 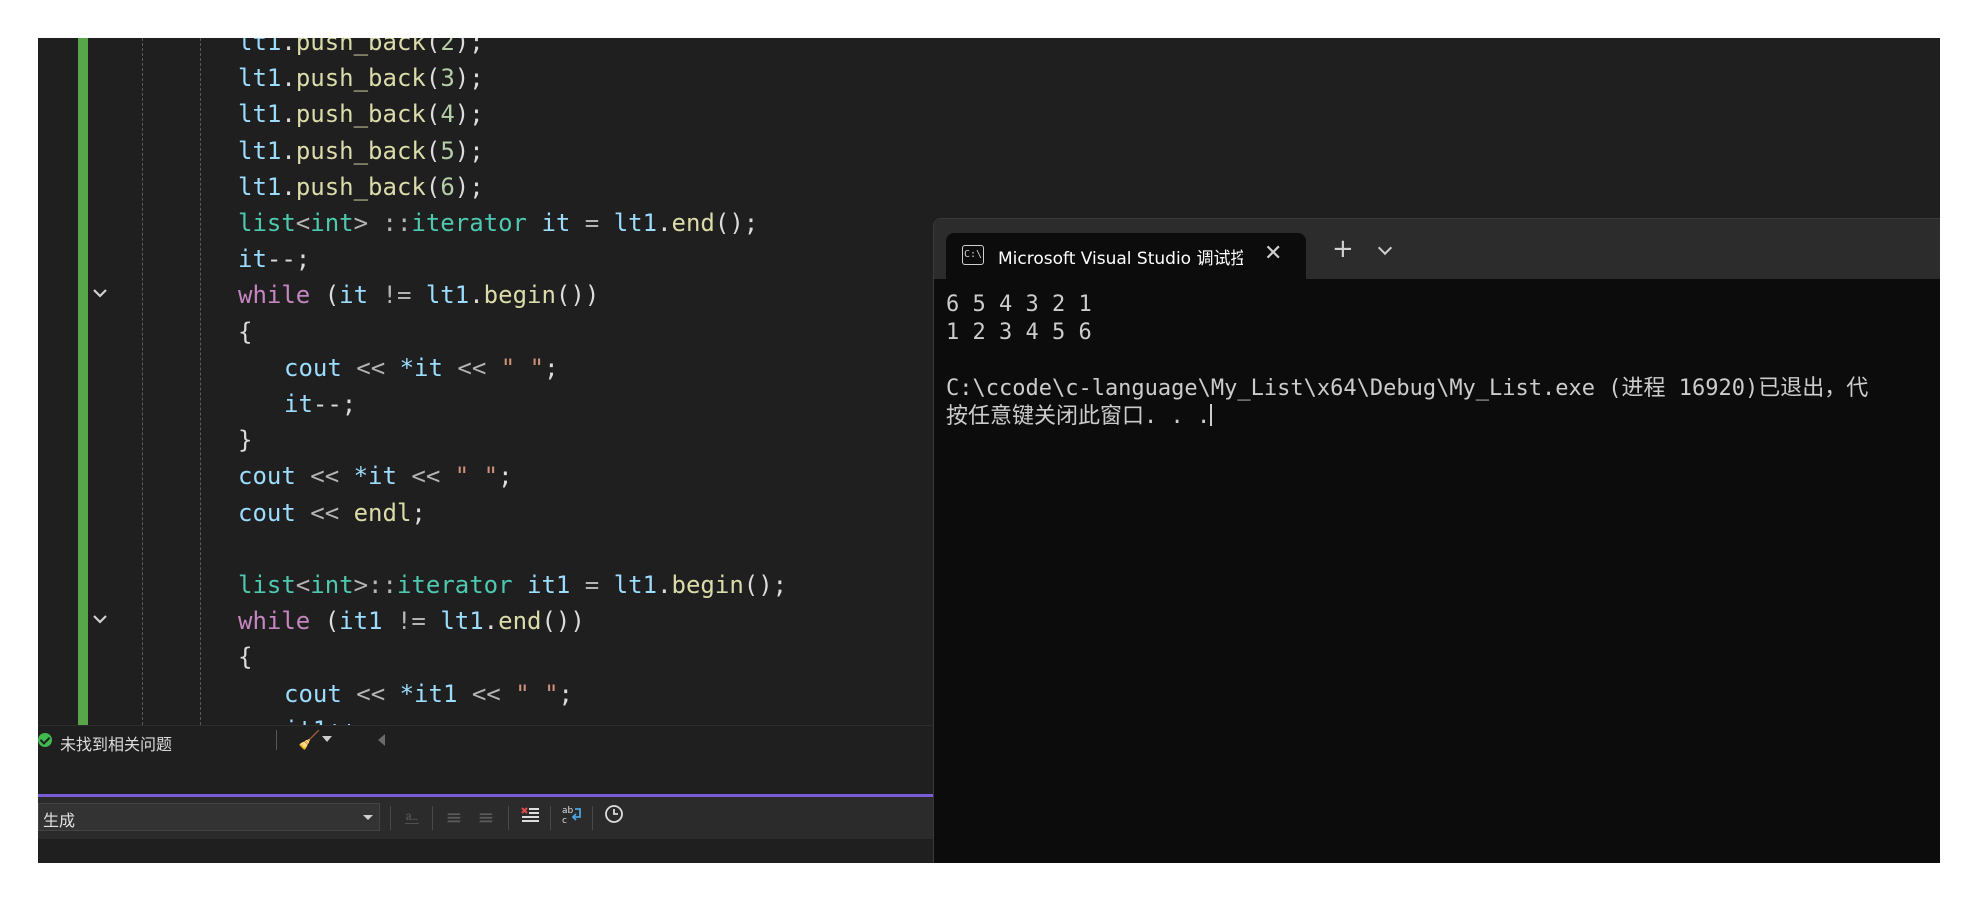 I want to click on new-tab-plus-icon: +, so click(x=1343, y=249).